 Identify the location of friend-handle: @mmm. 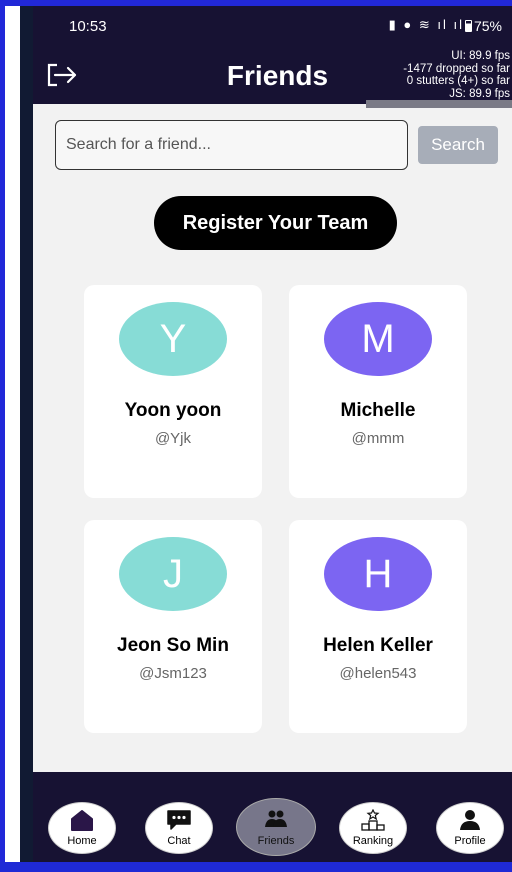
(378, 438).